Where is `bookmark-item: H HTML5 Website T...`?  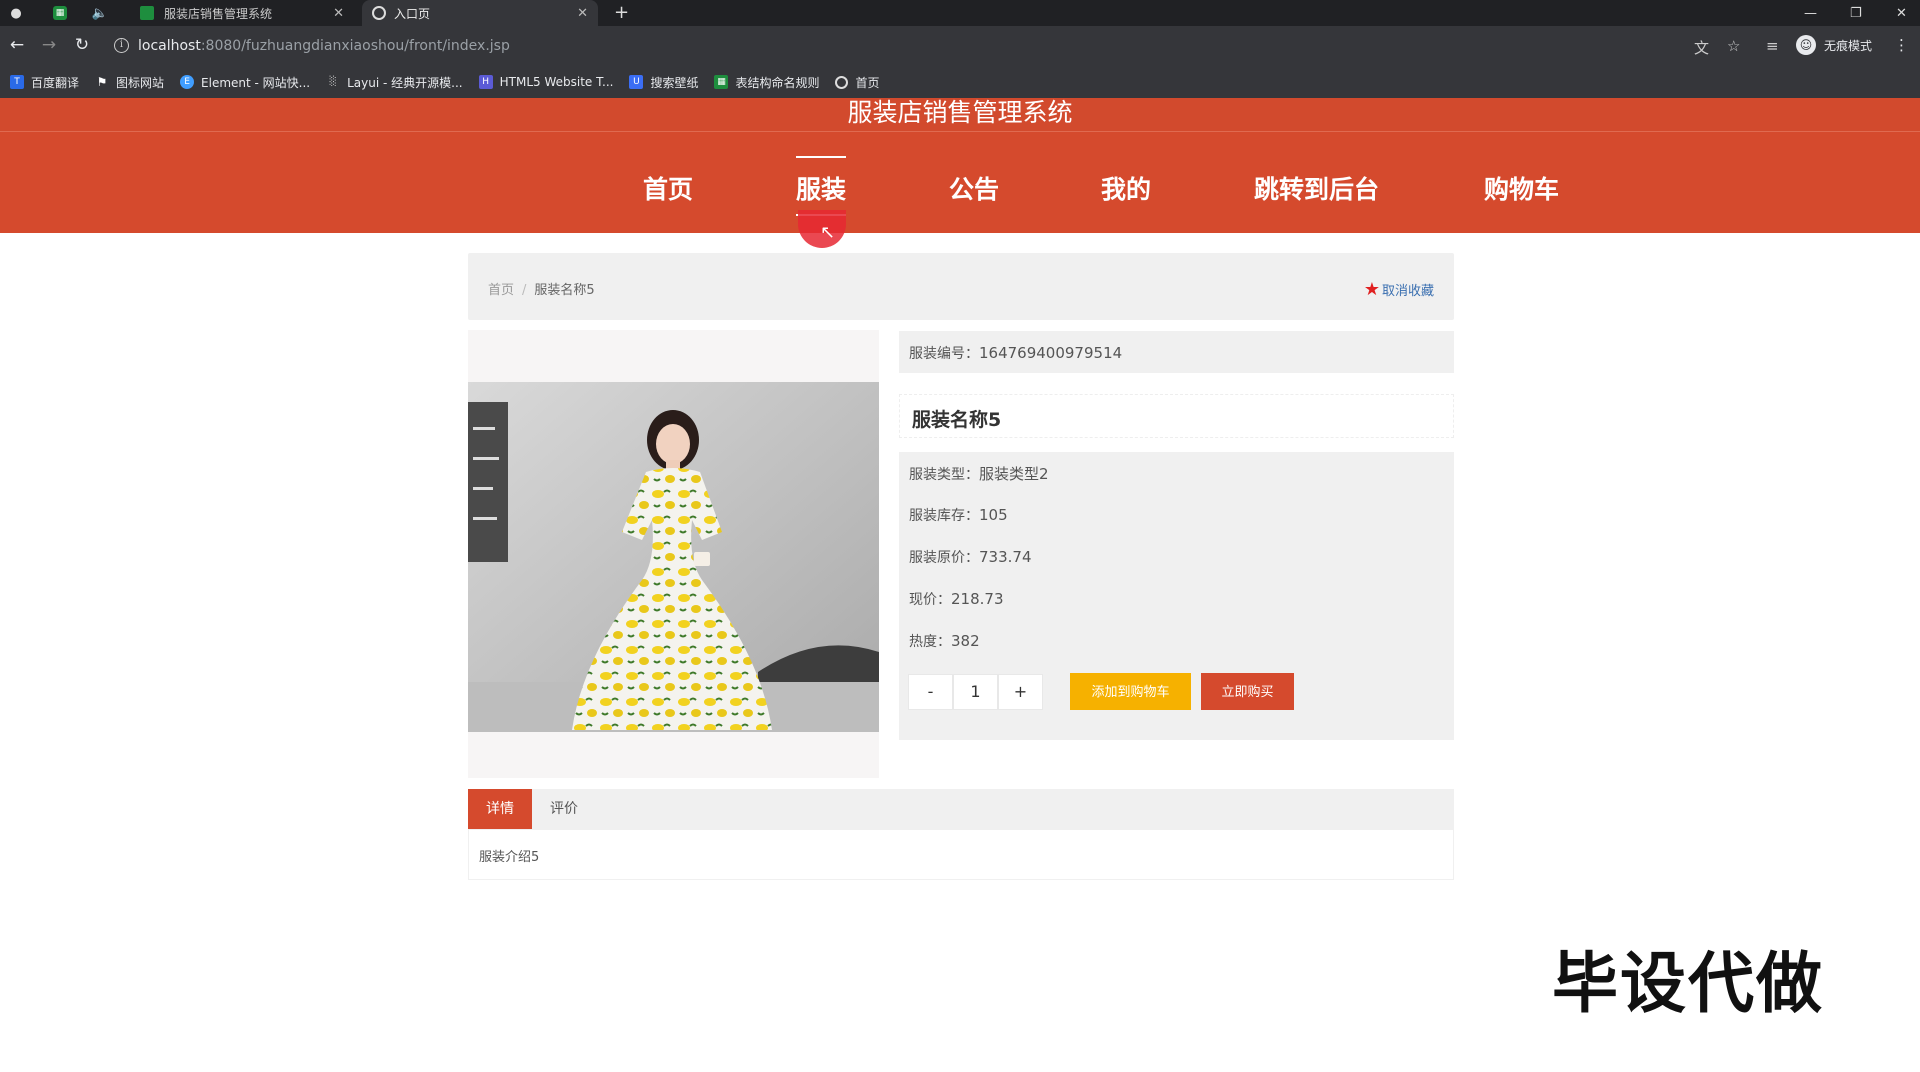 bookmark-item: H HTML5 Website T... is located at coordinates (546, 82).